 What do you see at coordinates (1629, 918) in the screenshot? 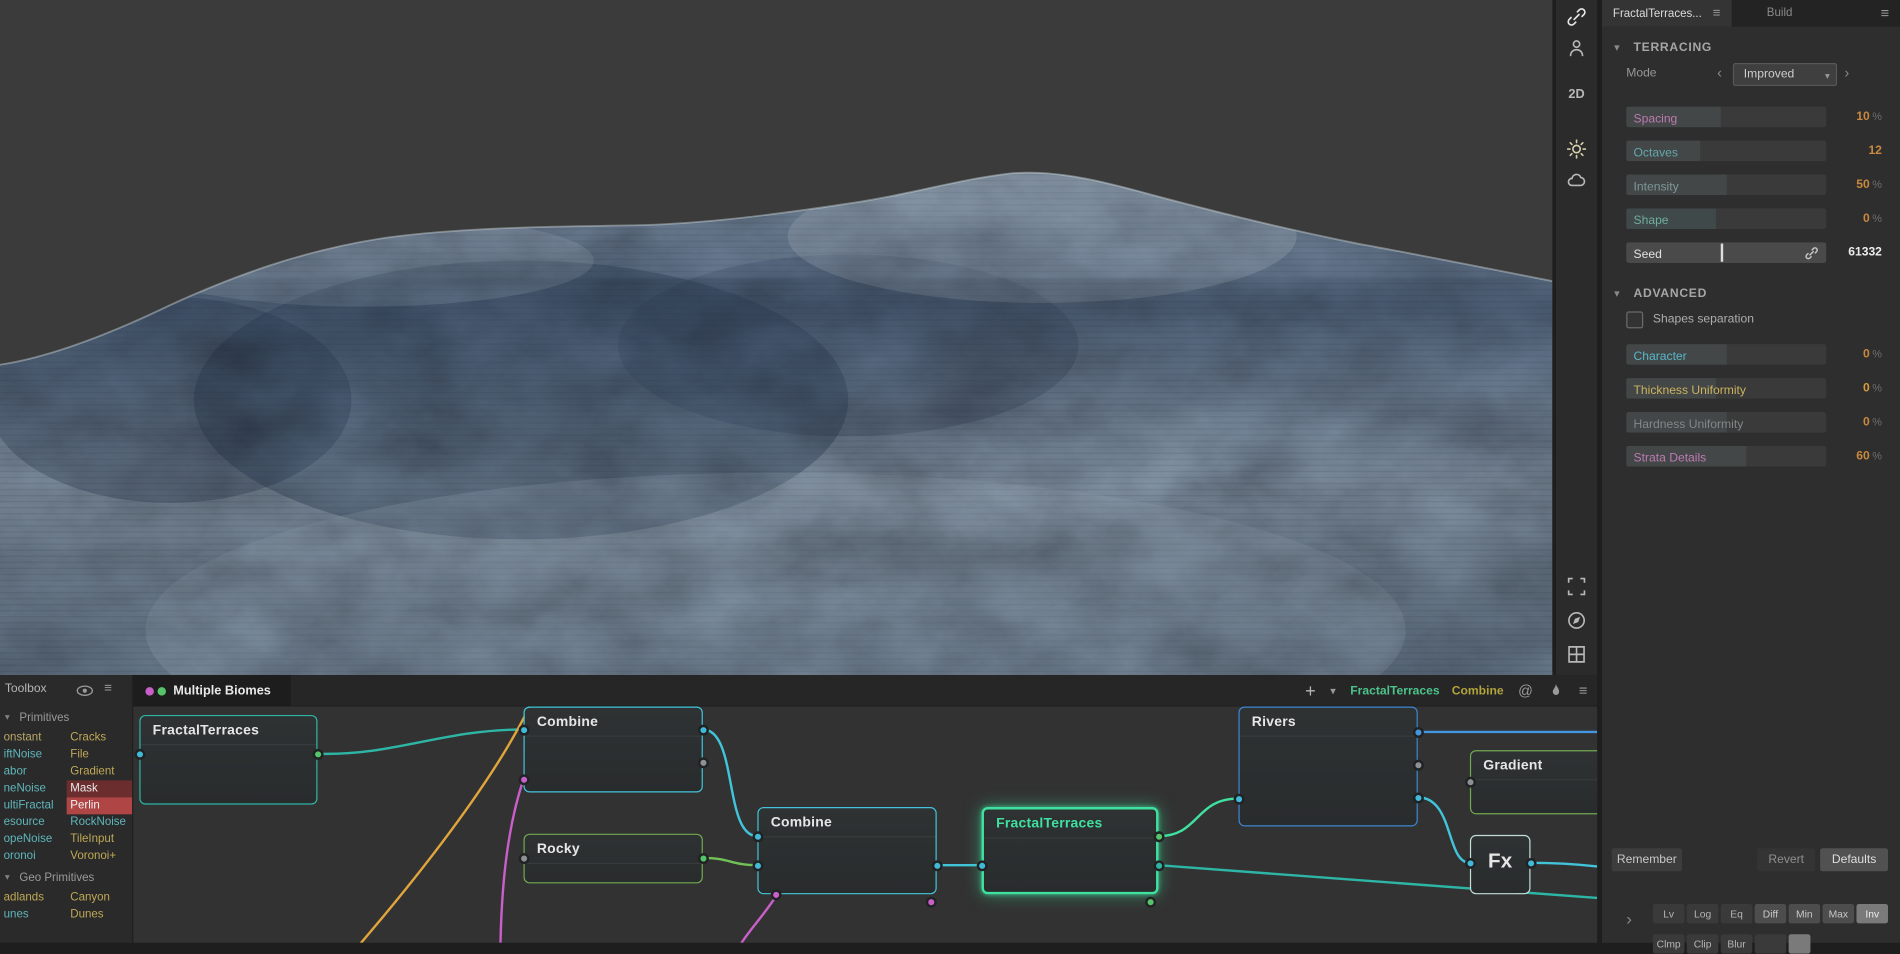
I see `expand-icon: ›` at bounding box center [1629, 918].